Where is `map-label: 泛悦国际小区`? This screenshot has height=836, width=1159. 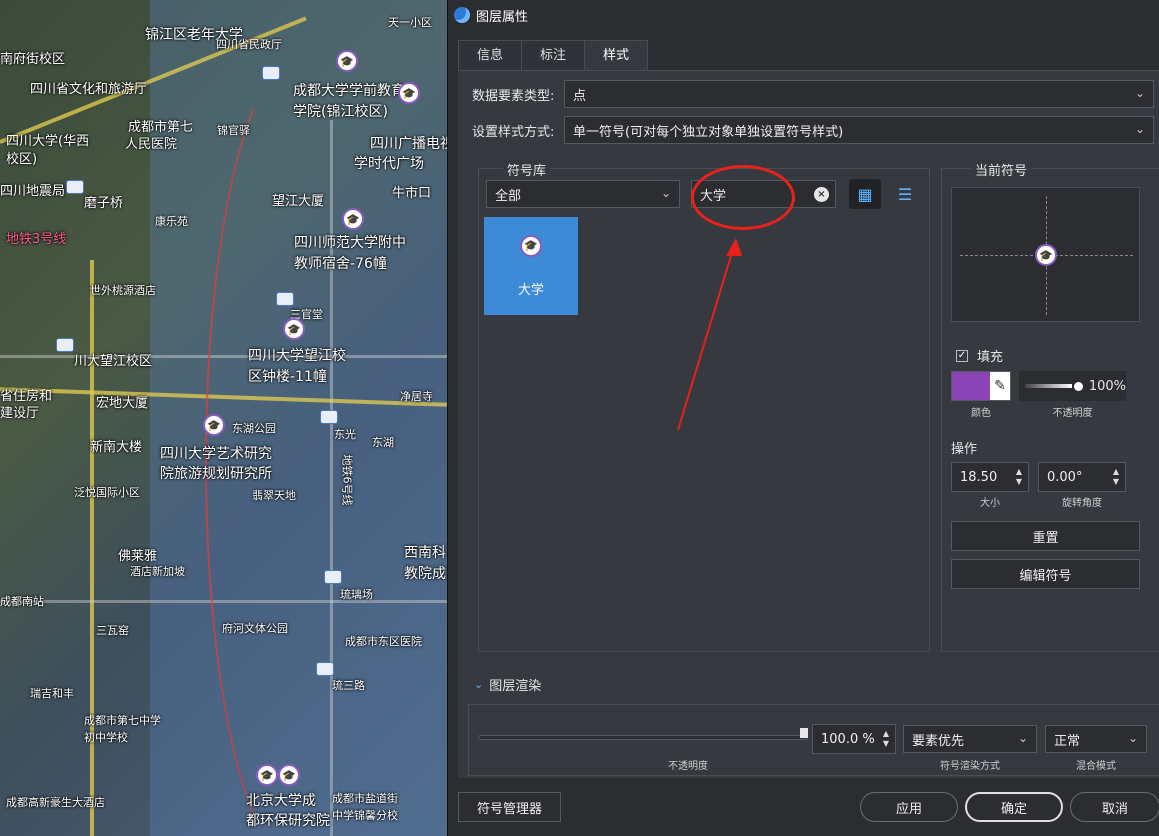 map-label: 泛悦国际小区 is located at coordinates (107, 492).